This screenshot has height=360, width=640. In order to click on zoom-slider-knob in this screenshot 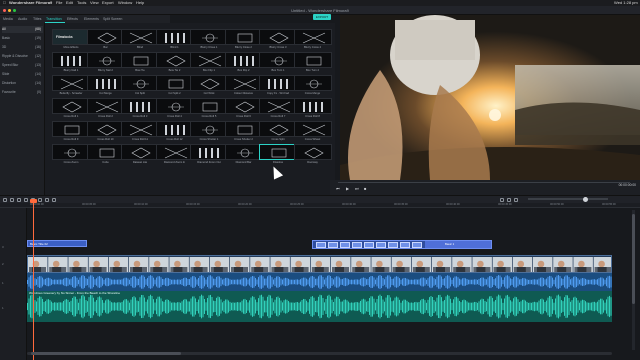, I will do `click(585, 199)`.